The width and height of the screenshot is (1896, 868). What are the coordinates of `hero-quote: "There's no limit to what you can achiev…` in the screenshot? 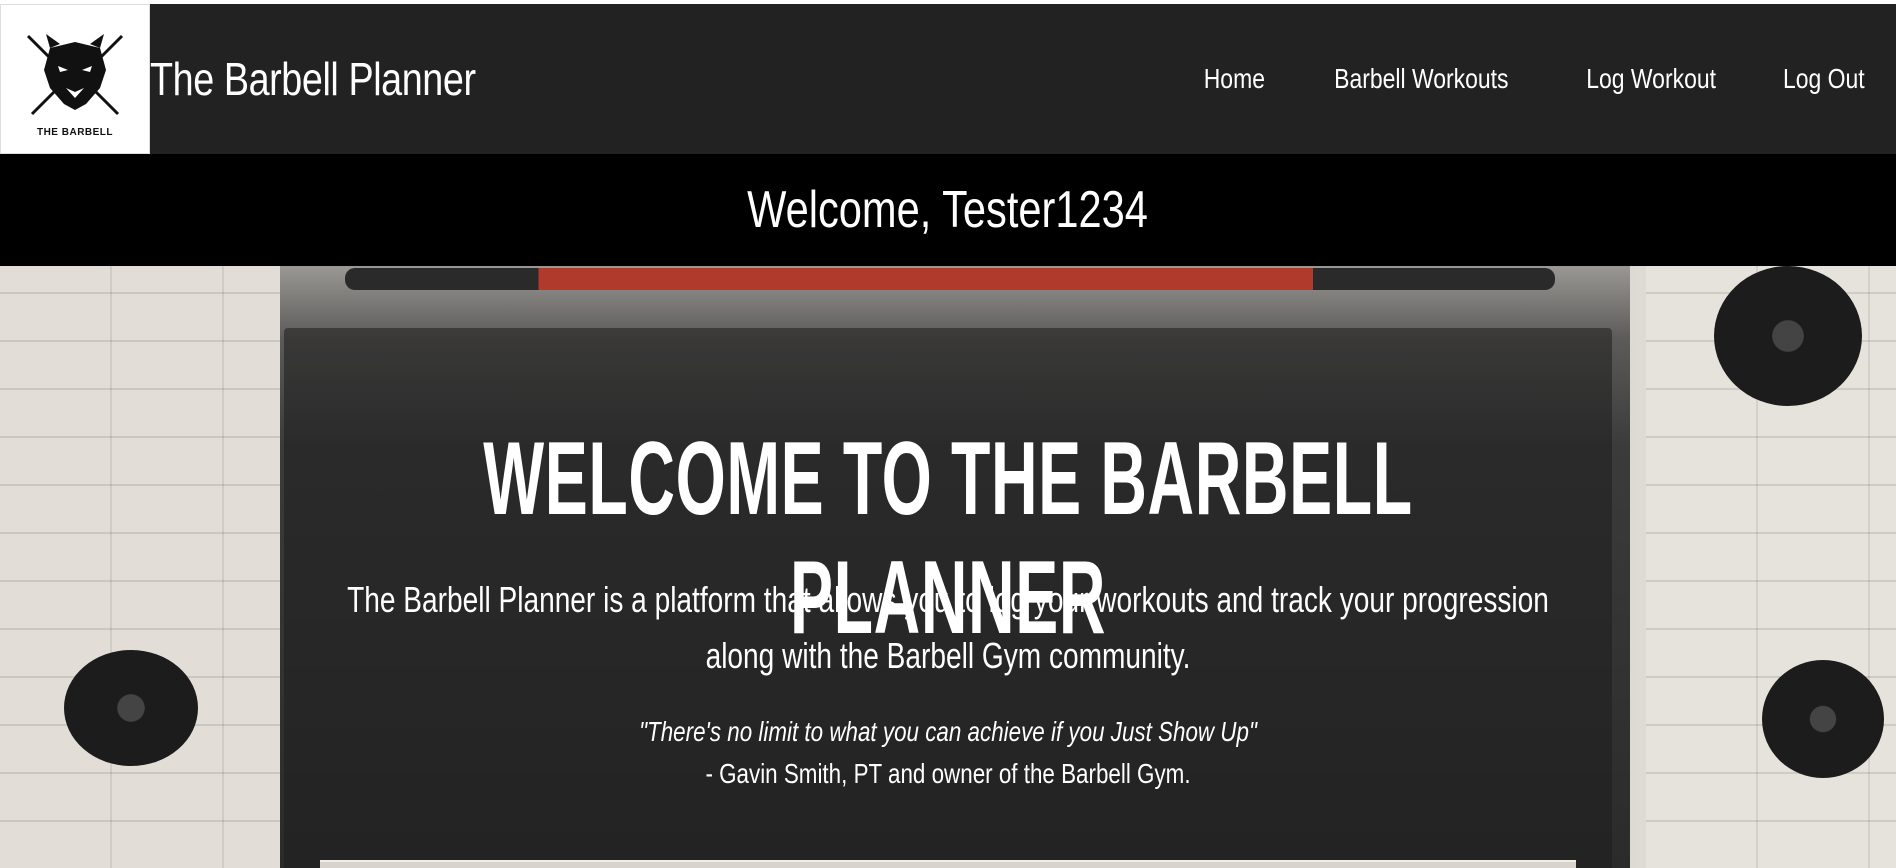 It's located at (948, 731).